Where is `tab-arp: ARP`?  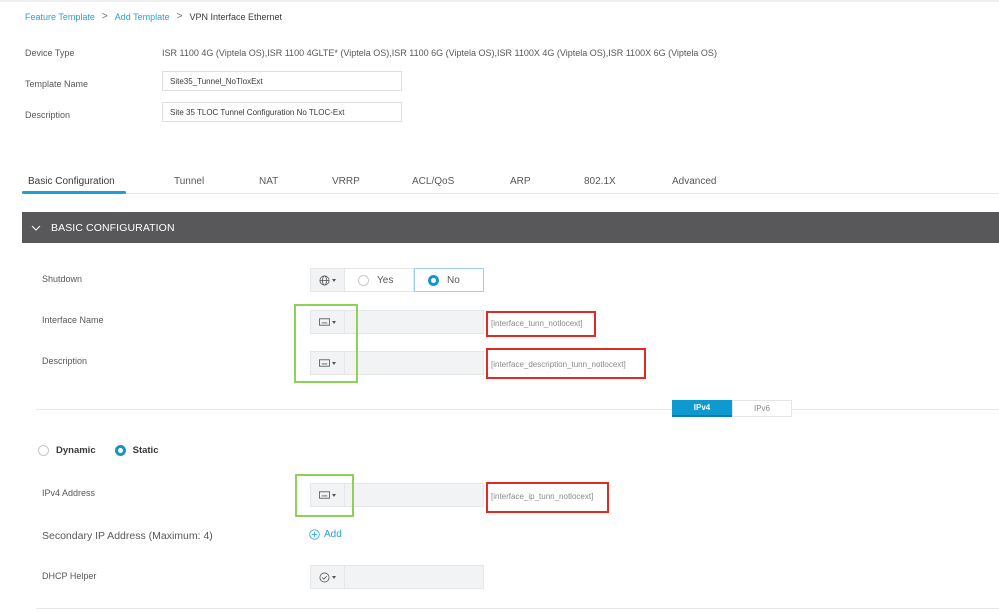
tab-arp: ARP is located at coordinates (520, 181).